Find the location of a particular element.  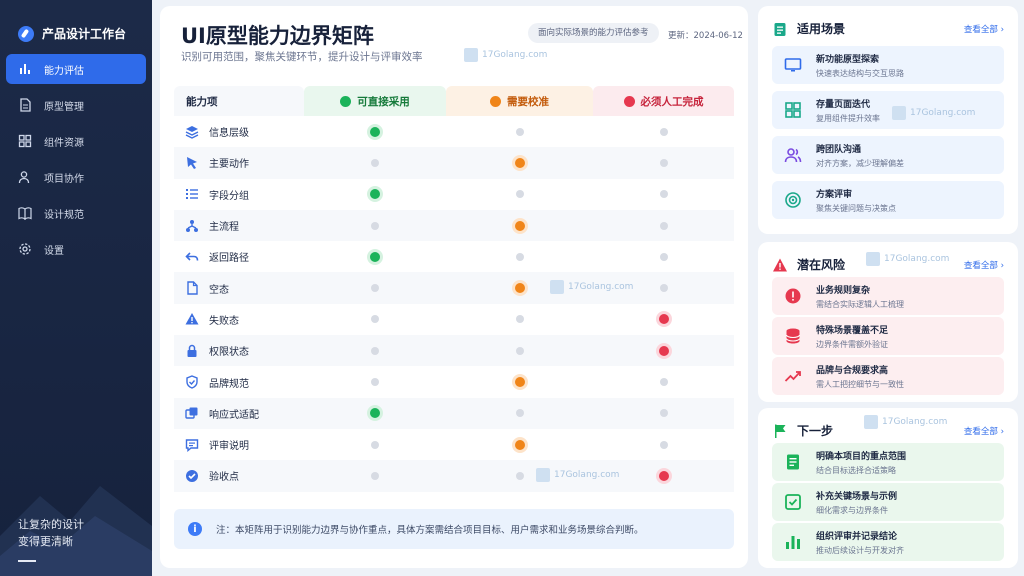

panel-header: 适用场景 is located at coordinates (808, 28).